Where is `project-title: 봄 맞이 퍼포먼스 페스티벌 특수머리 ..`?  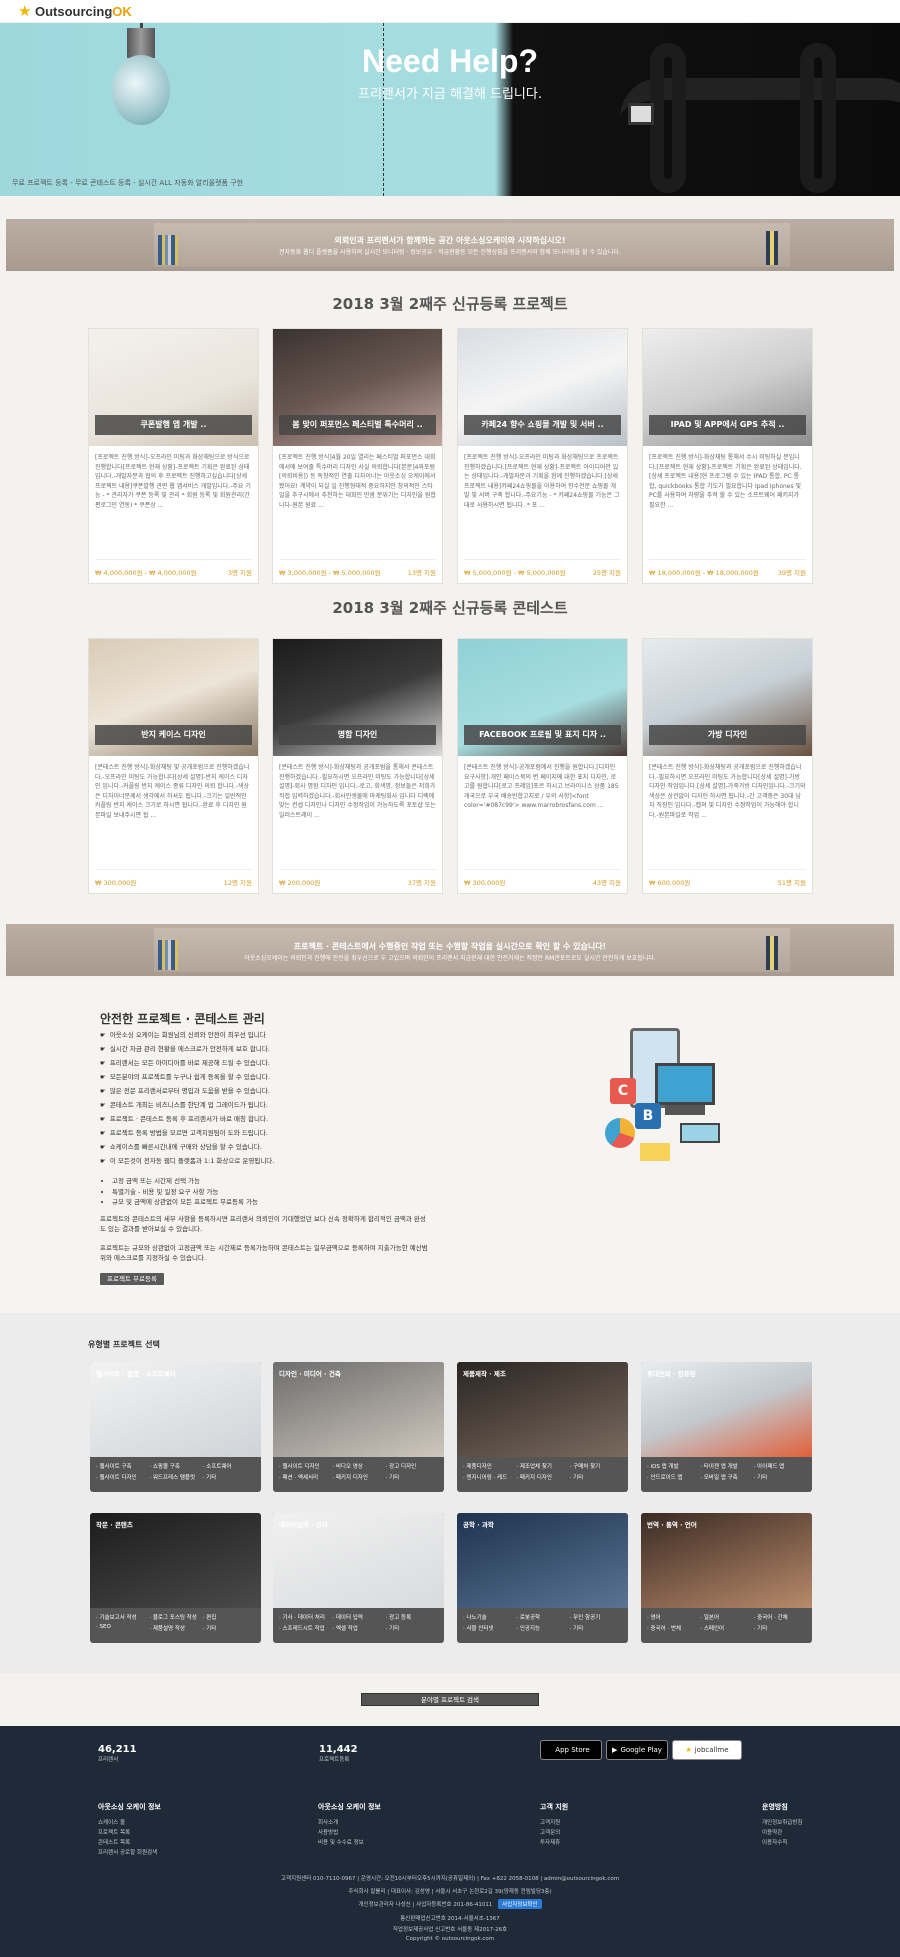
project-title: 봄 맞이 퍼포먼스 페스티벌 특수머리 .. is located at coordinates (357, 425).